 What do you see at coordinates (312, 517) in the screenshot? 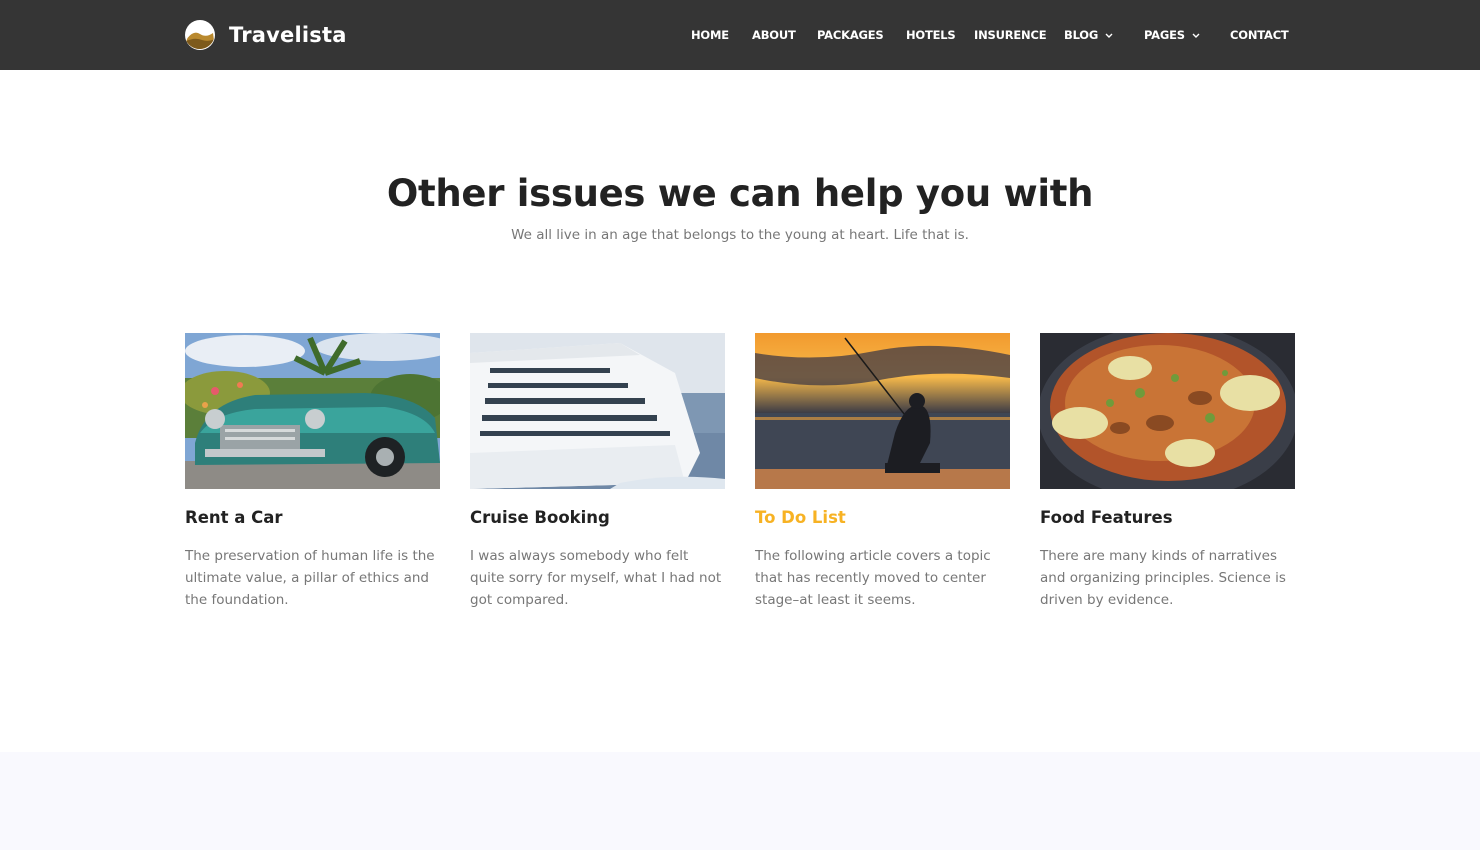
I see `card-title: Rent a Car` at bounding box center [312, 517].